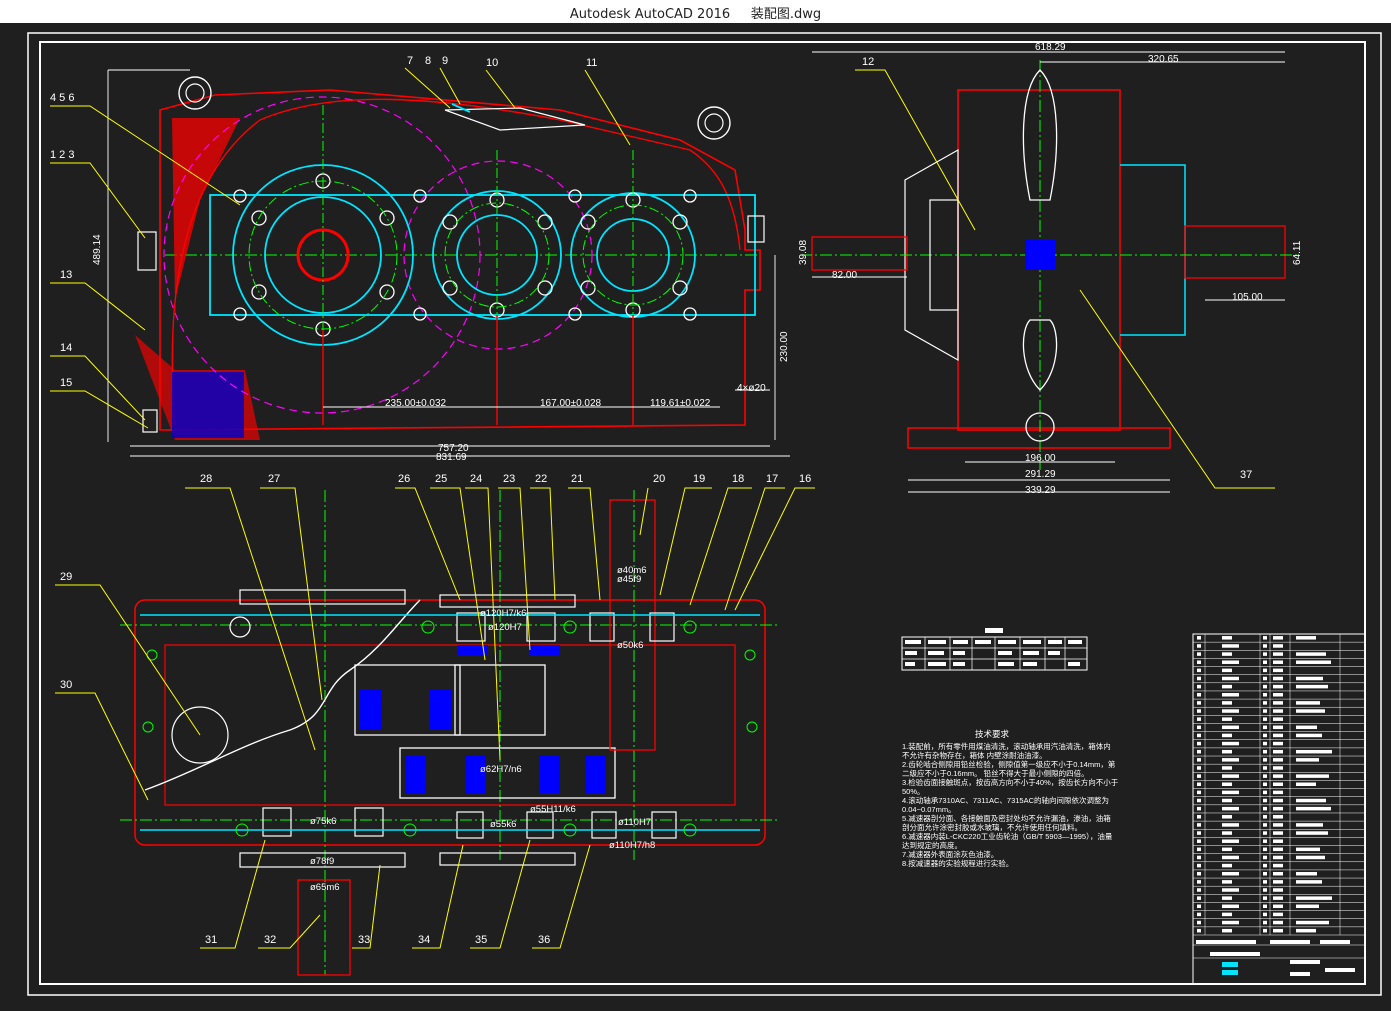  I want to click on tech-req-title: 技术要求, so click(992, 734).